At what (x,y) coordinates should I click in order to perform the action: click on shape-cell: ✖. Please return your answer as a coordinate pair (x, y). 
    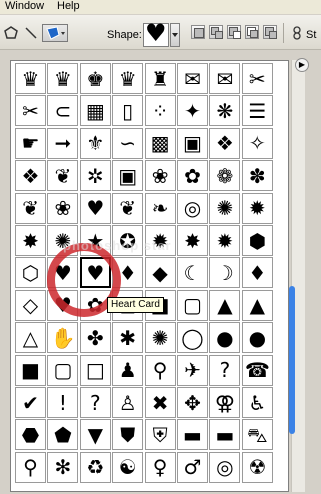
    Looking at the image, I should click on (160, 402).